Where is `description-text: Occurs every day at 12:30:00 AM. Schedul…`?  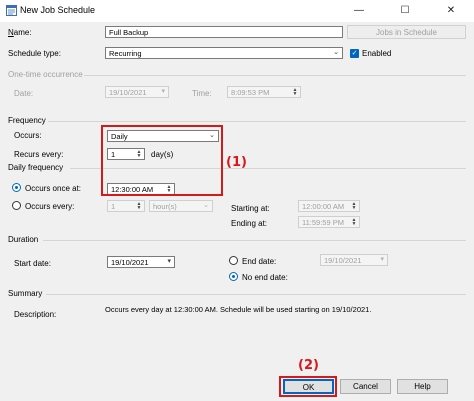
description-text: Occurs every day at 12:30:00 AM. Schedul… is located at coordinates (285, 335).